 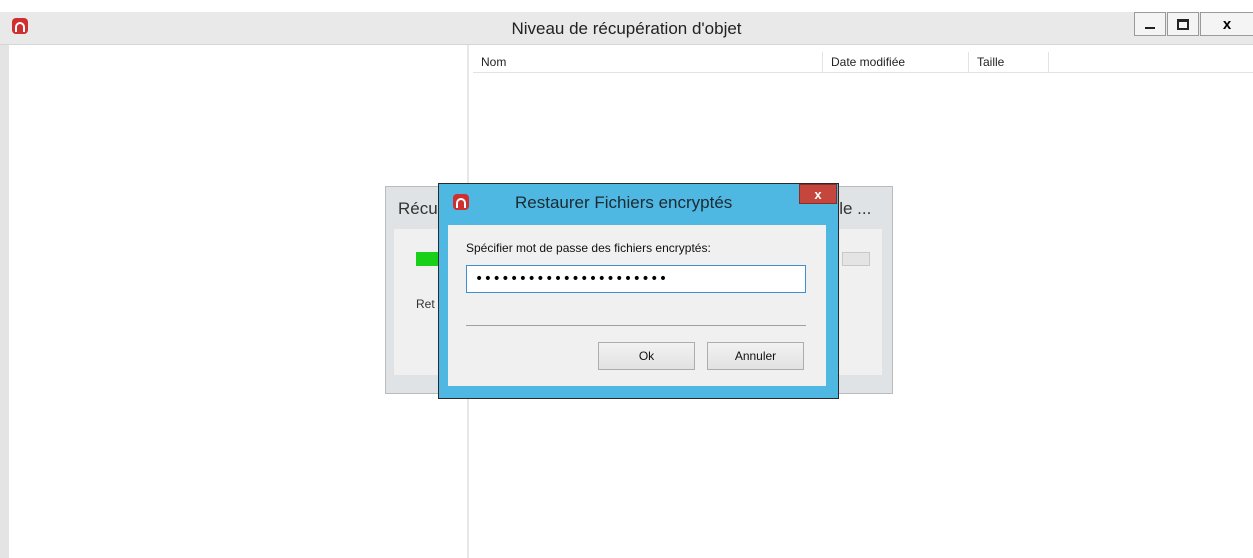 I want to click on window-close-button: x, so click(x=1226, y=24).